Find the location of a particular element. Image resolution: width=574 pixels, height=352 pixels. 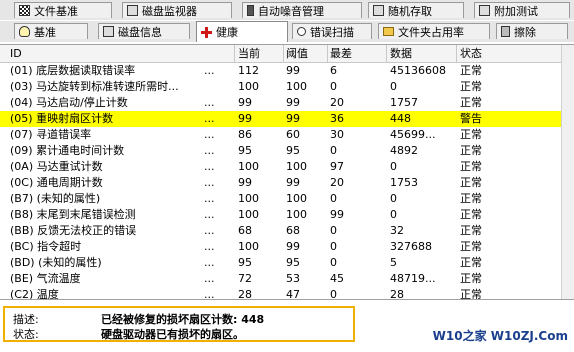

watermark: W10之家 W10ZJ.Com is located at coordinates (500, 336).